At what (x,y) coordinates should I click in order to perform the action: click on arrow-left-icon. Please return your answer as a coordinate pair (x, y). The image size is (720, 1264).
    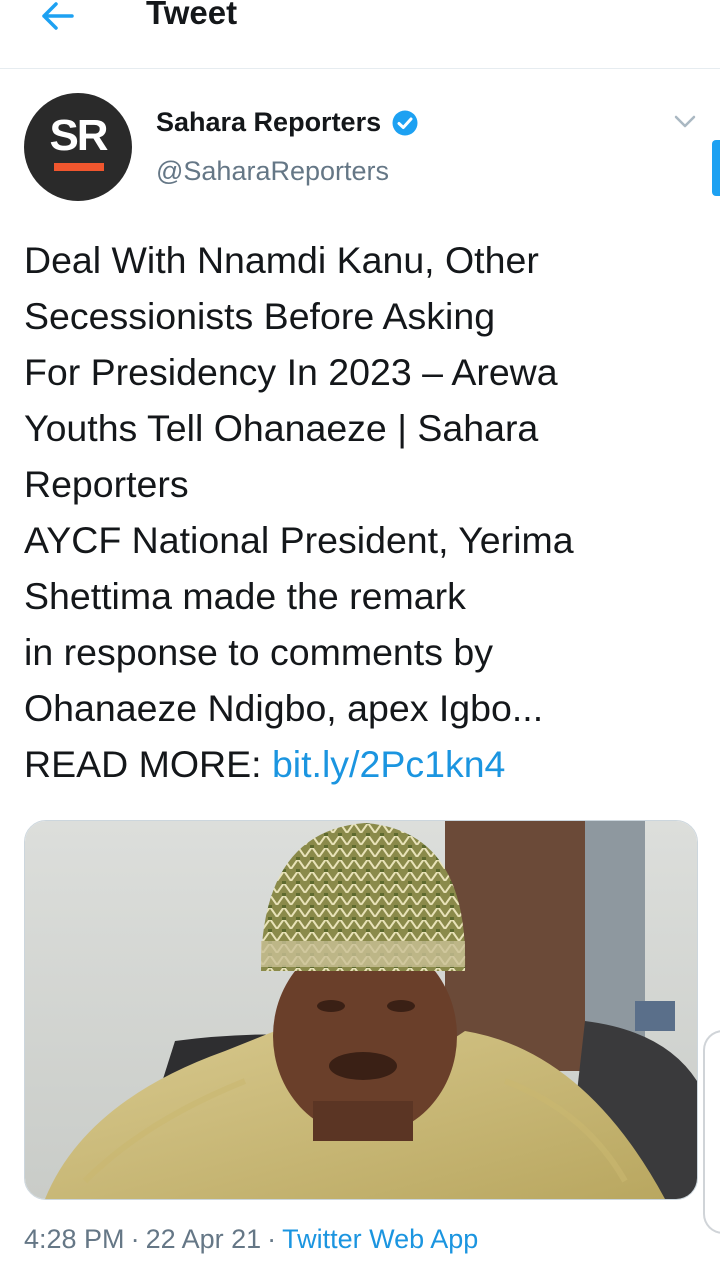
    Looking at the image, I should click on (56, 16).